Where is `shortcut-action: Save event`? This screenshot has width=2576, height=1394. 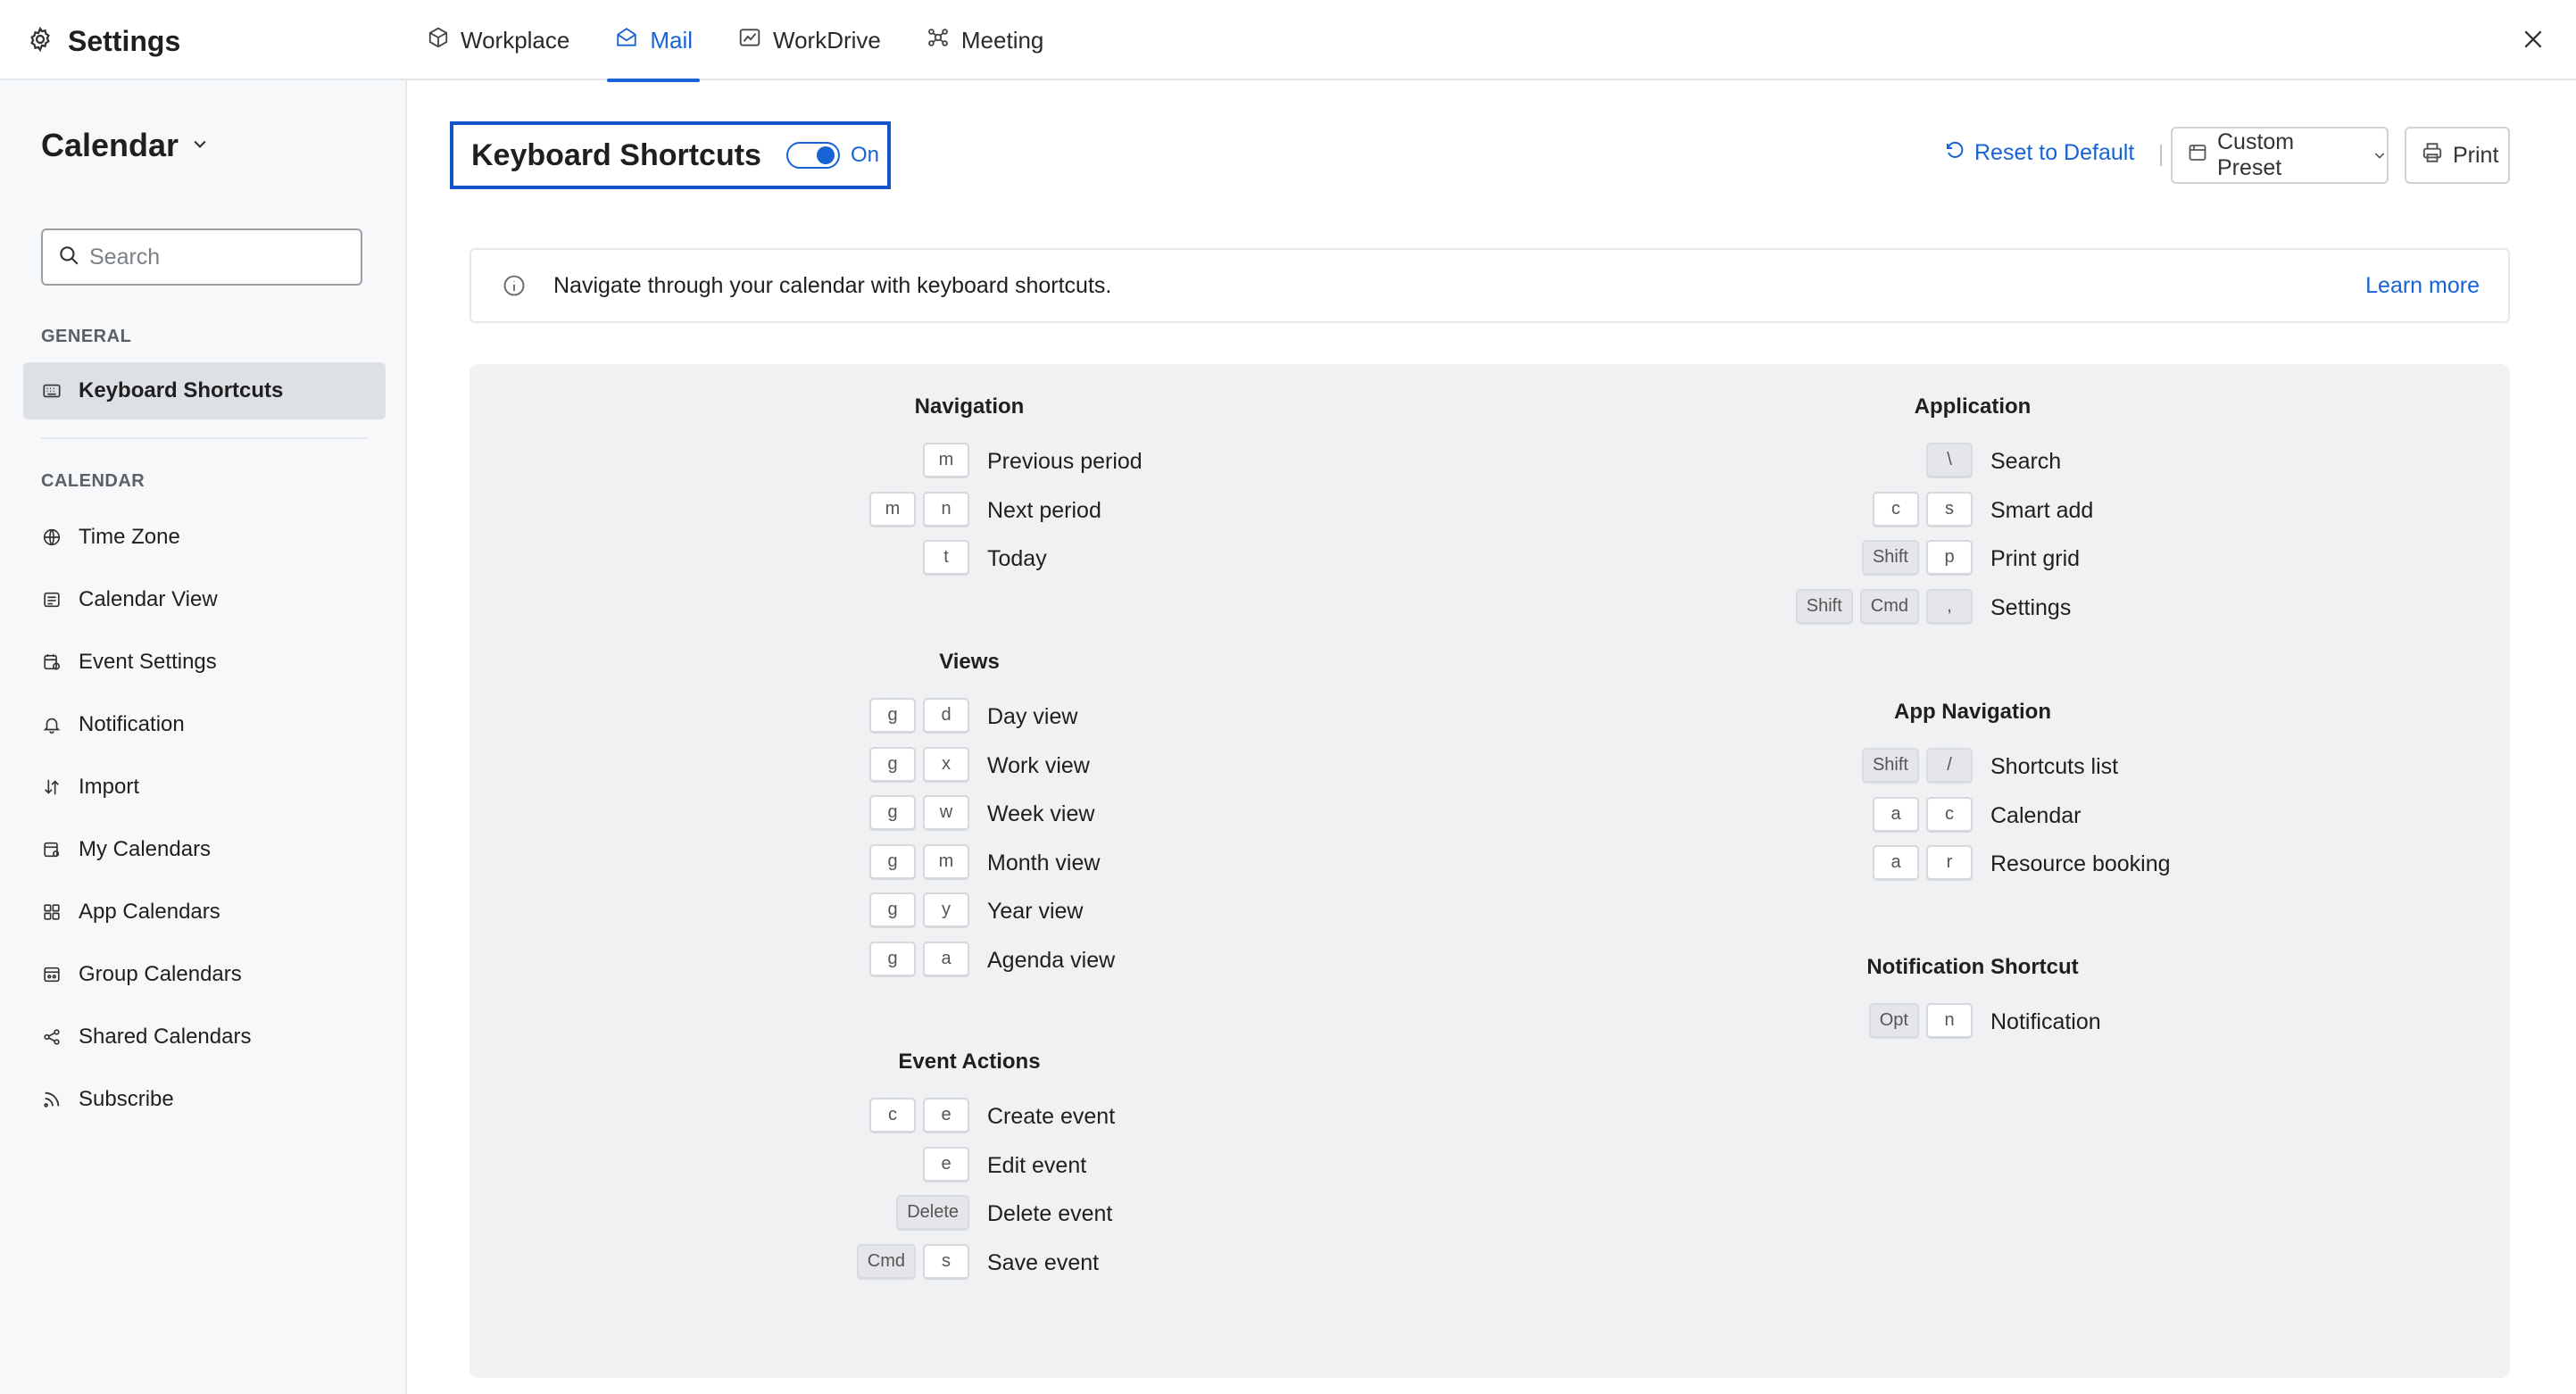
shortcut-action: Save event is located at coordinates (1043, 1262).